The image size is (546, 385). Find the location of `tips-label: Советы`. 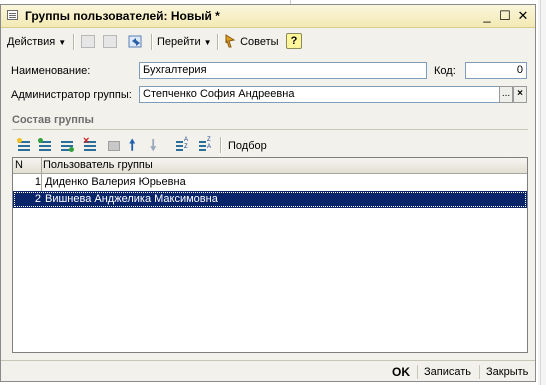

tips-label: Советы is located at coordinates (259, 42).